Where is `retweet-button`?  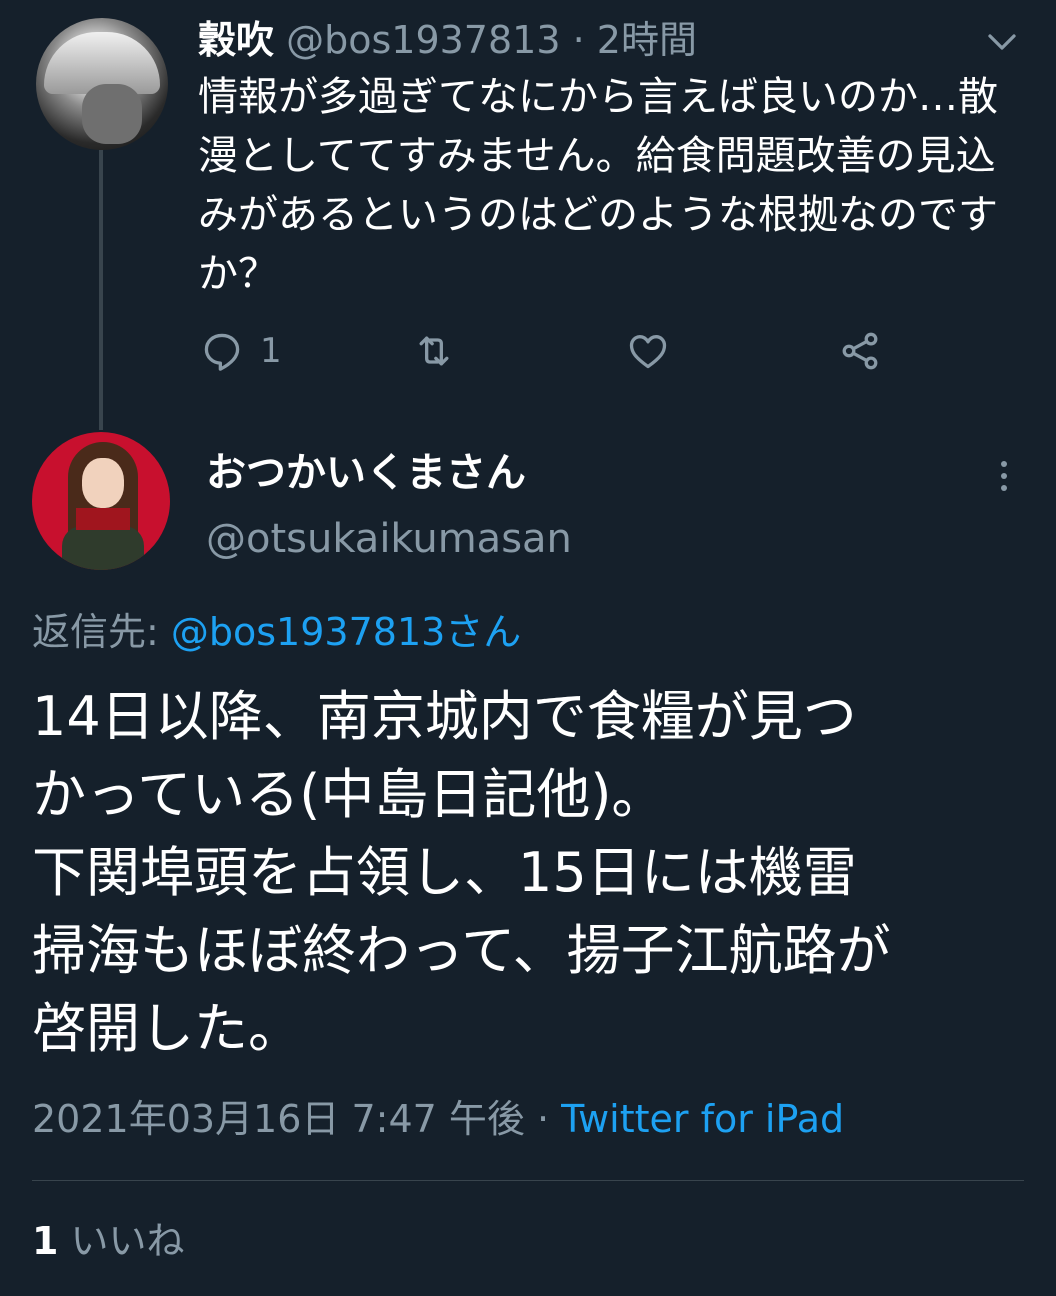
retweet-button is located at coordinates (434, 351).